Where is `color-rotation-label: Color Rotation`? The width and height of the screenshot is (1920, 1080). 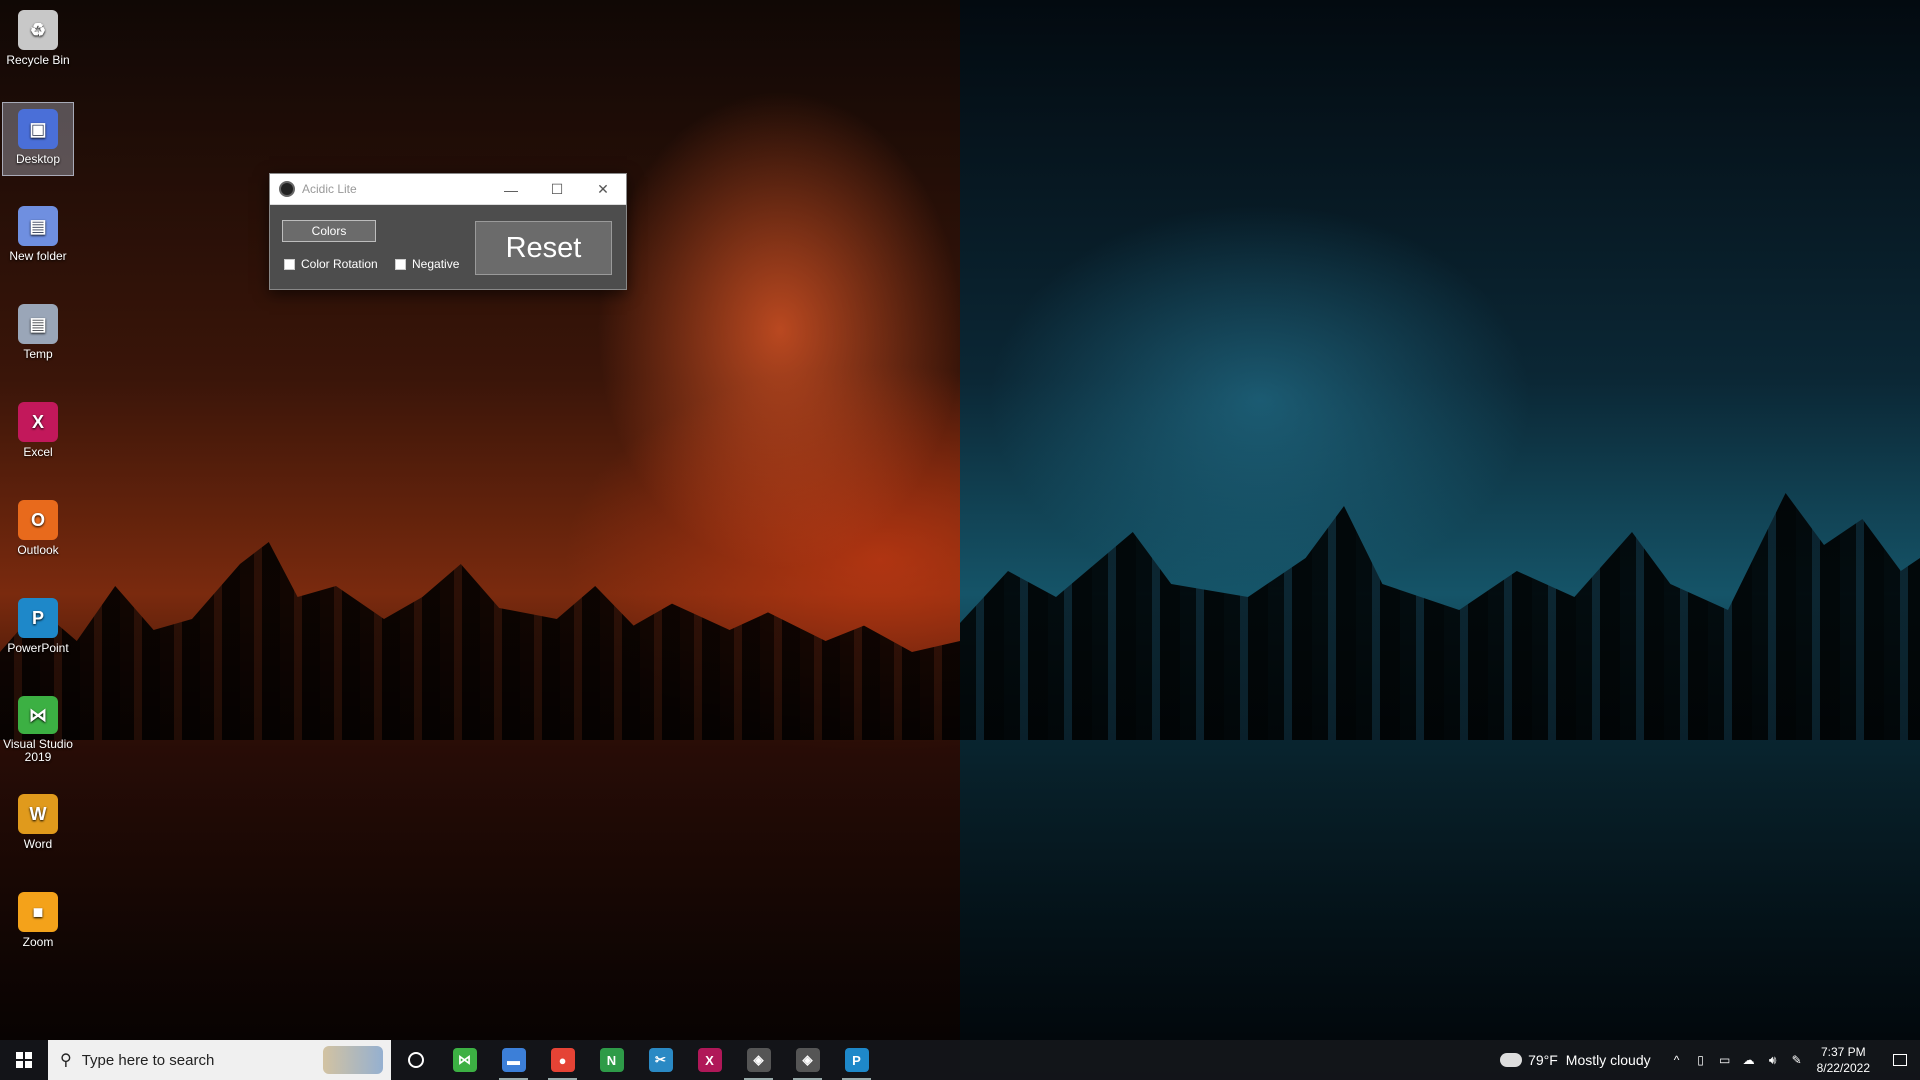
color-rotation-label: Color Rotation is located at coordinates (339, 264).